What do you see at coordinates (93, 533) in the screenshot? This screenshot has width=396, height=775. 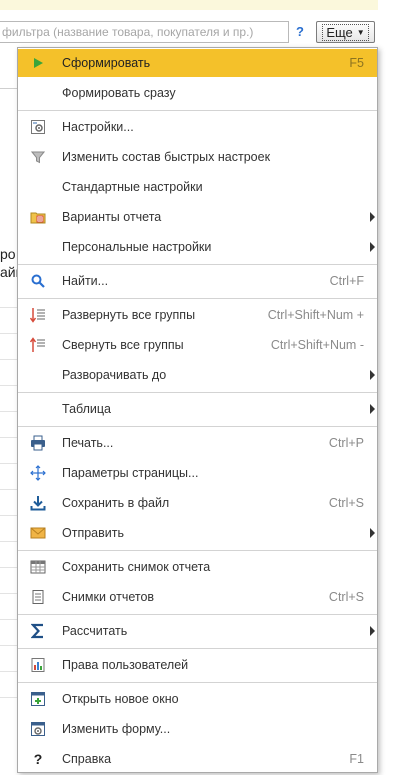 I see `menu-item-label: Отправить` at bounding box center [93, 533].